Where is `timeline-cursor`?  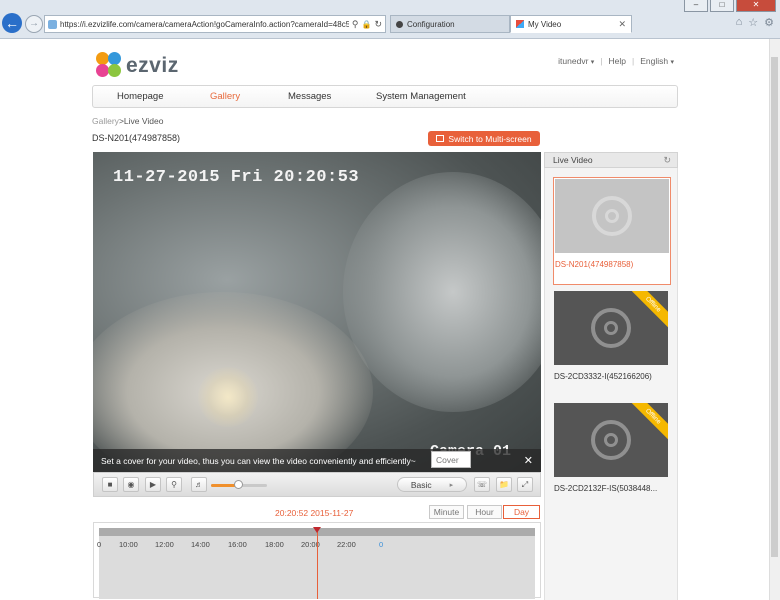 timeline-cursor is located at coordinates (317, 563).